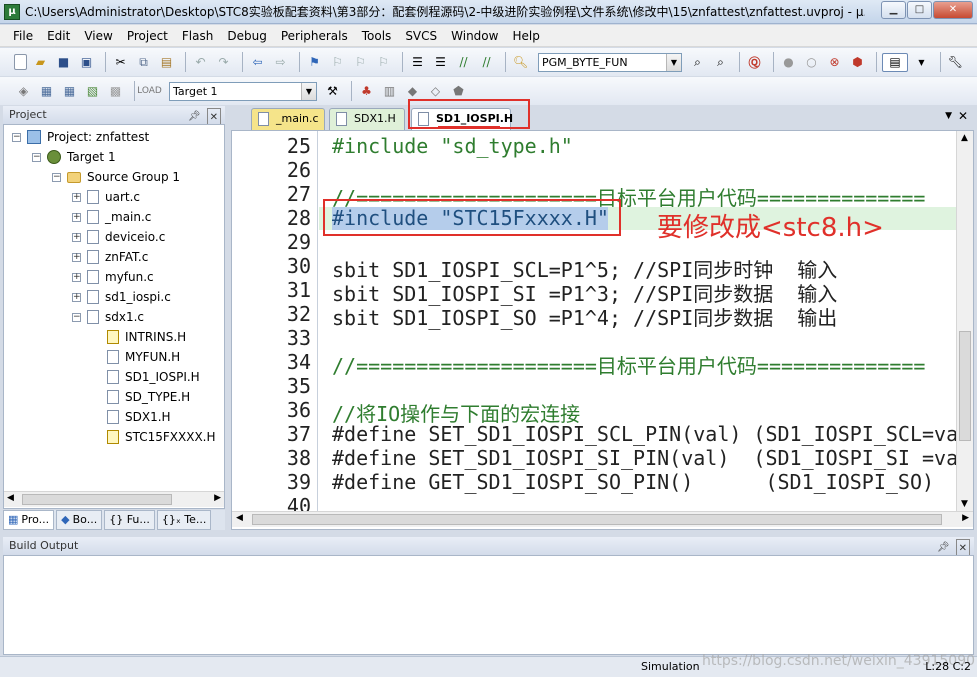 The image size is (977, 677). Describe the element at coordinates (486, 62) in the screenshot. I see `uncomment-icon: //` at that location.